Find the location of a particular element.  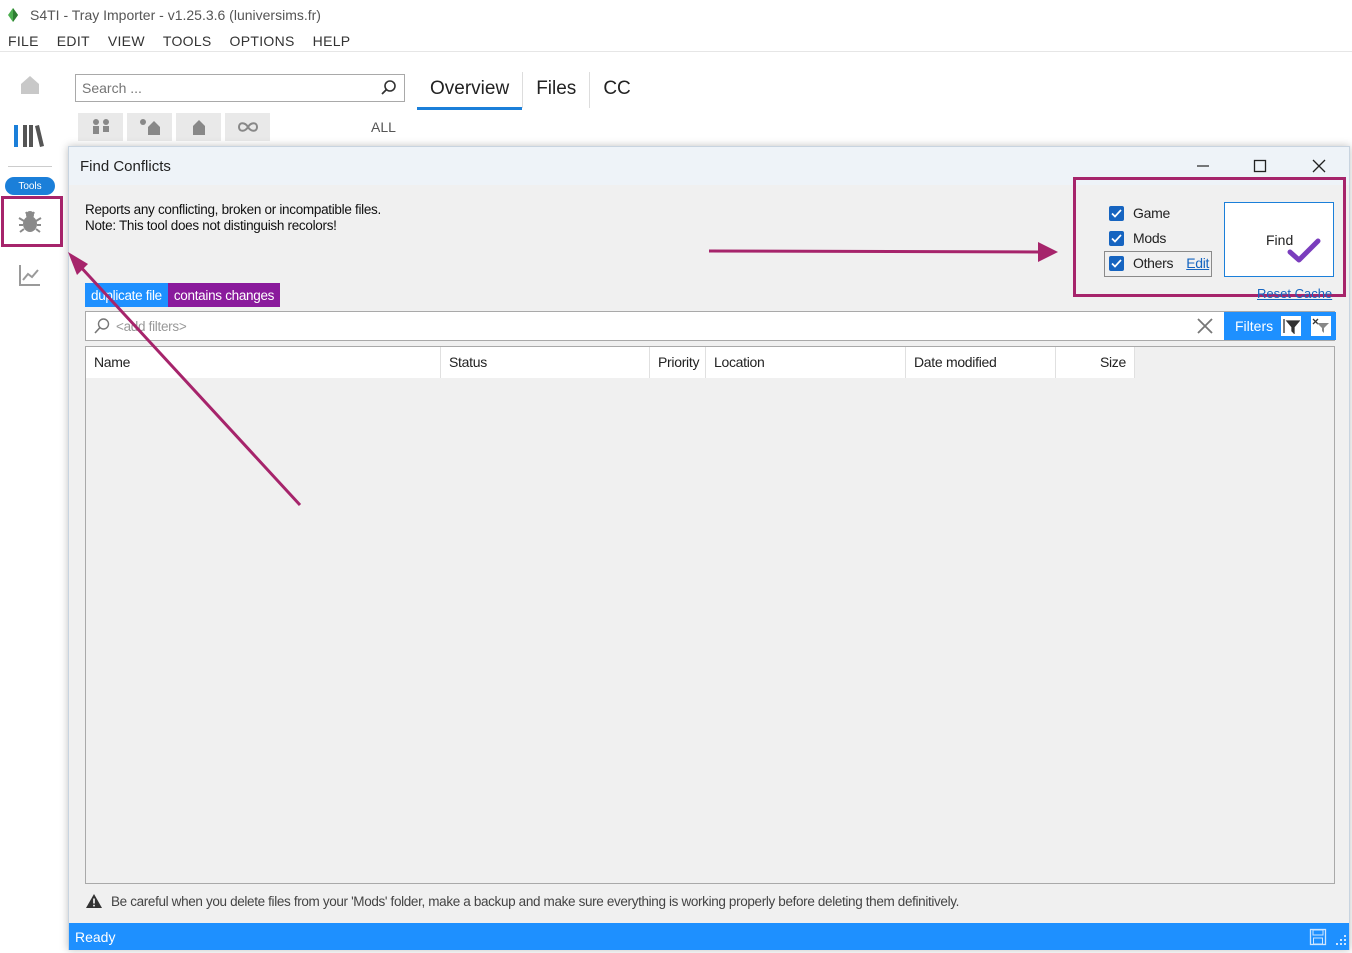

search-icon is located at coordinates (389, 88).